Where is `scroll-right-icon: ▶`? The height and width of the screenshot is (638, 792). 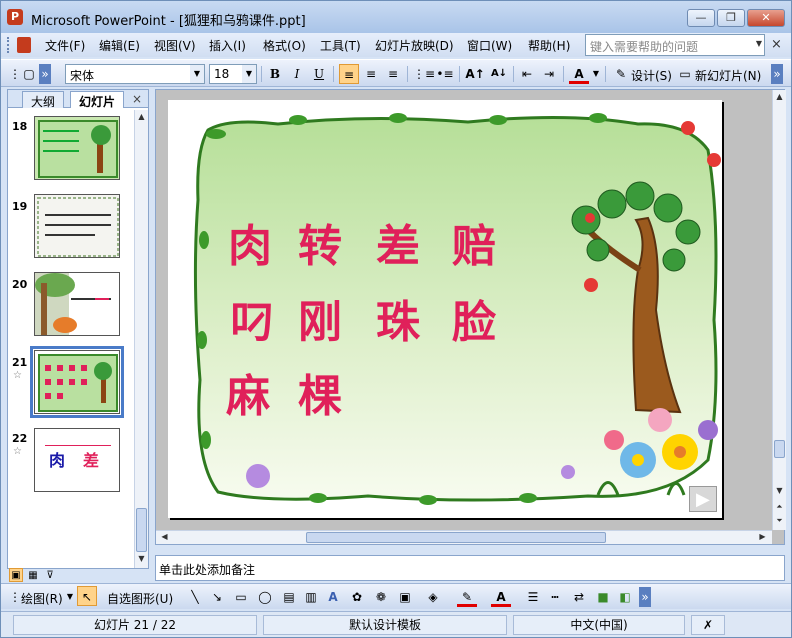
scroll-right-icon: ▶ is located at coordinates (762, 538).